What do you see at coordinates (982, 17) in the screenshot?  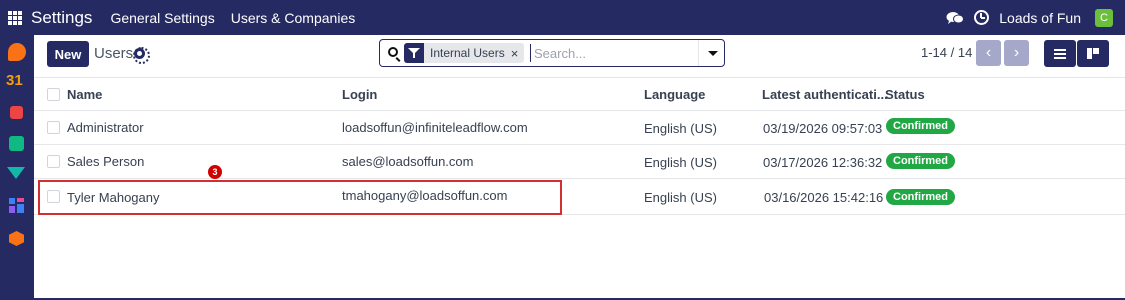 I see `clock-icon` at bounding box center [982, 17].